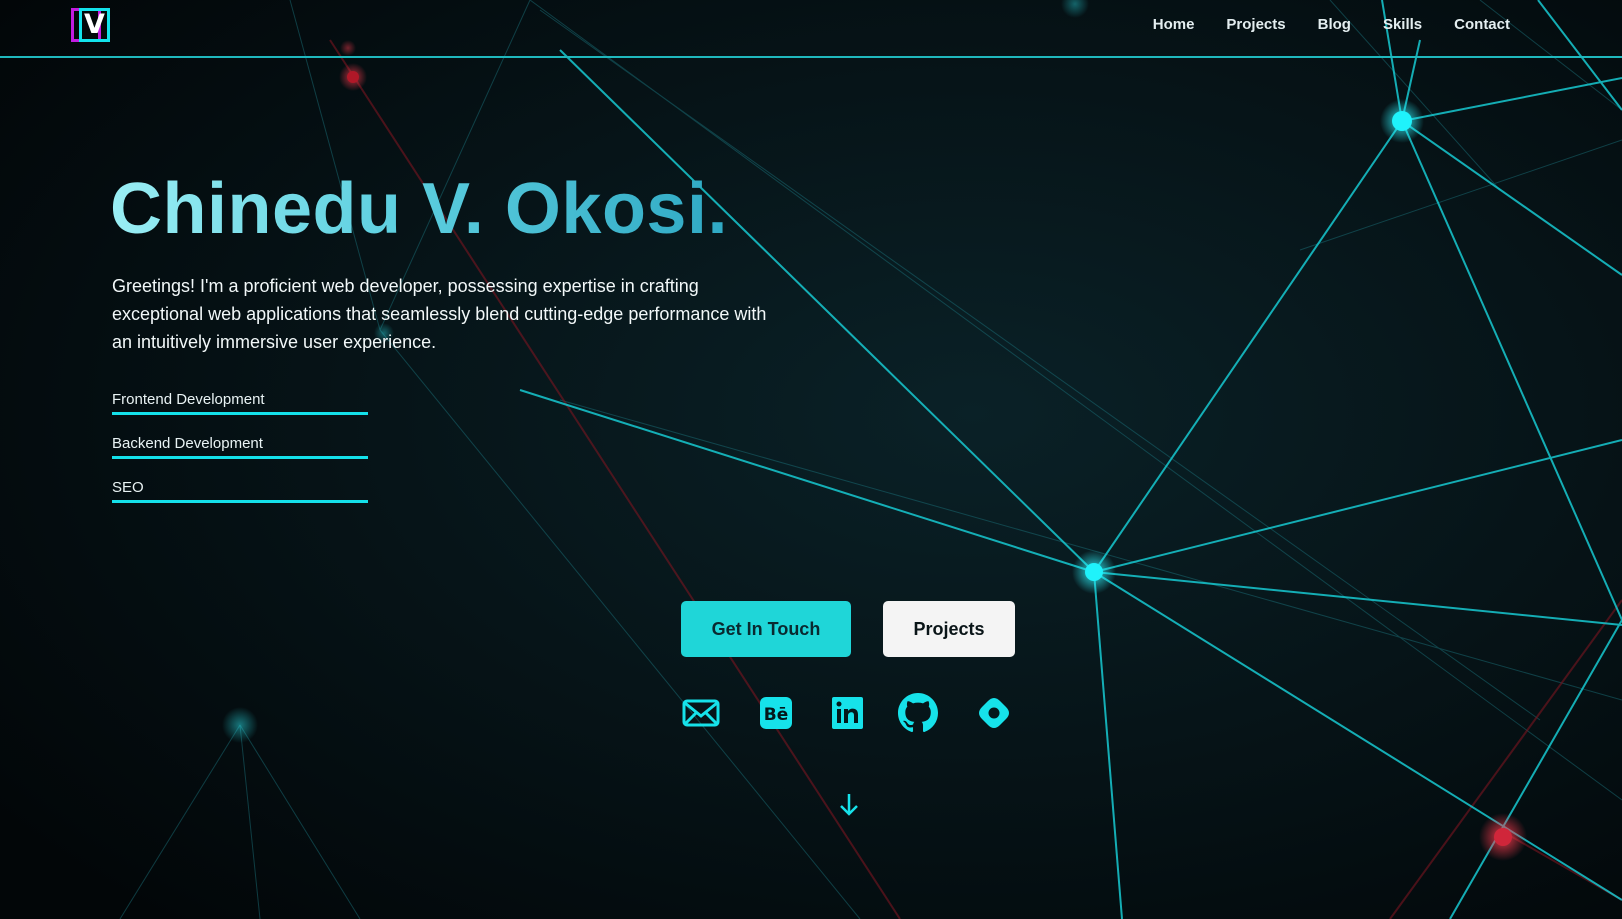 This screenshot has width=1622, height=919. What do you see at coordinates (766, 629) in the screenshot?
I see `get-in-touch-button: Get In Touch` at bounding box center [766, 629].